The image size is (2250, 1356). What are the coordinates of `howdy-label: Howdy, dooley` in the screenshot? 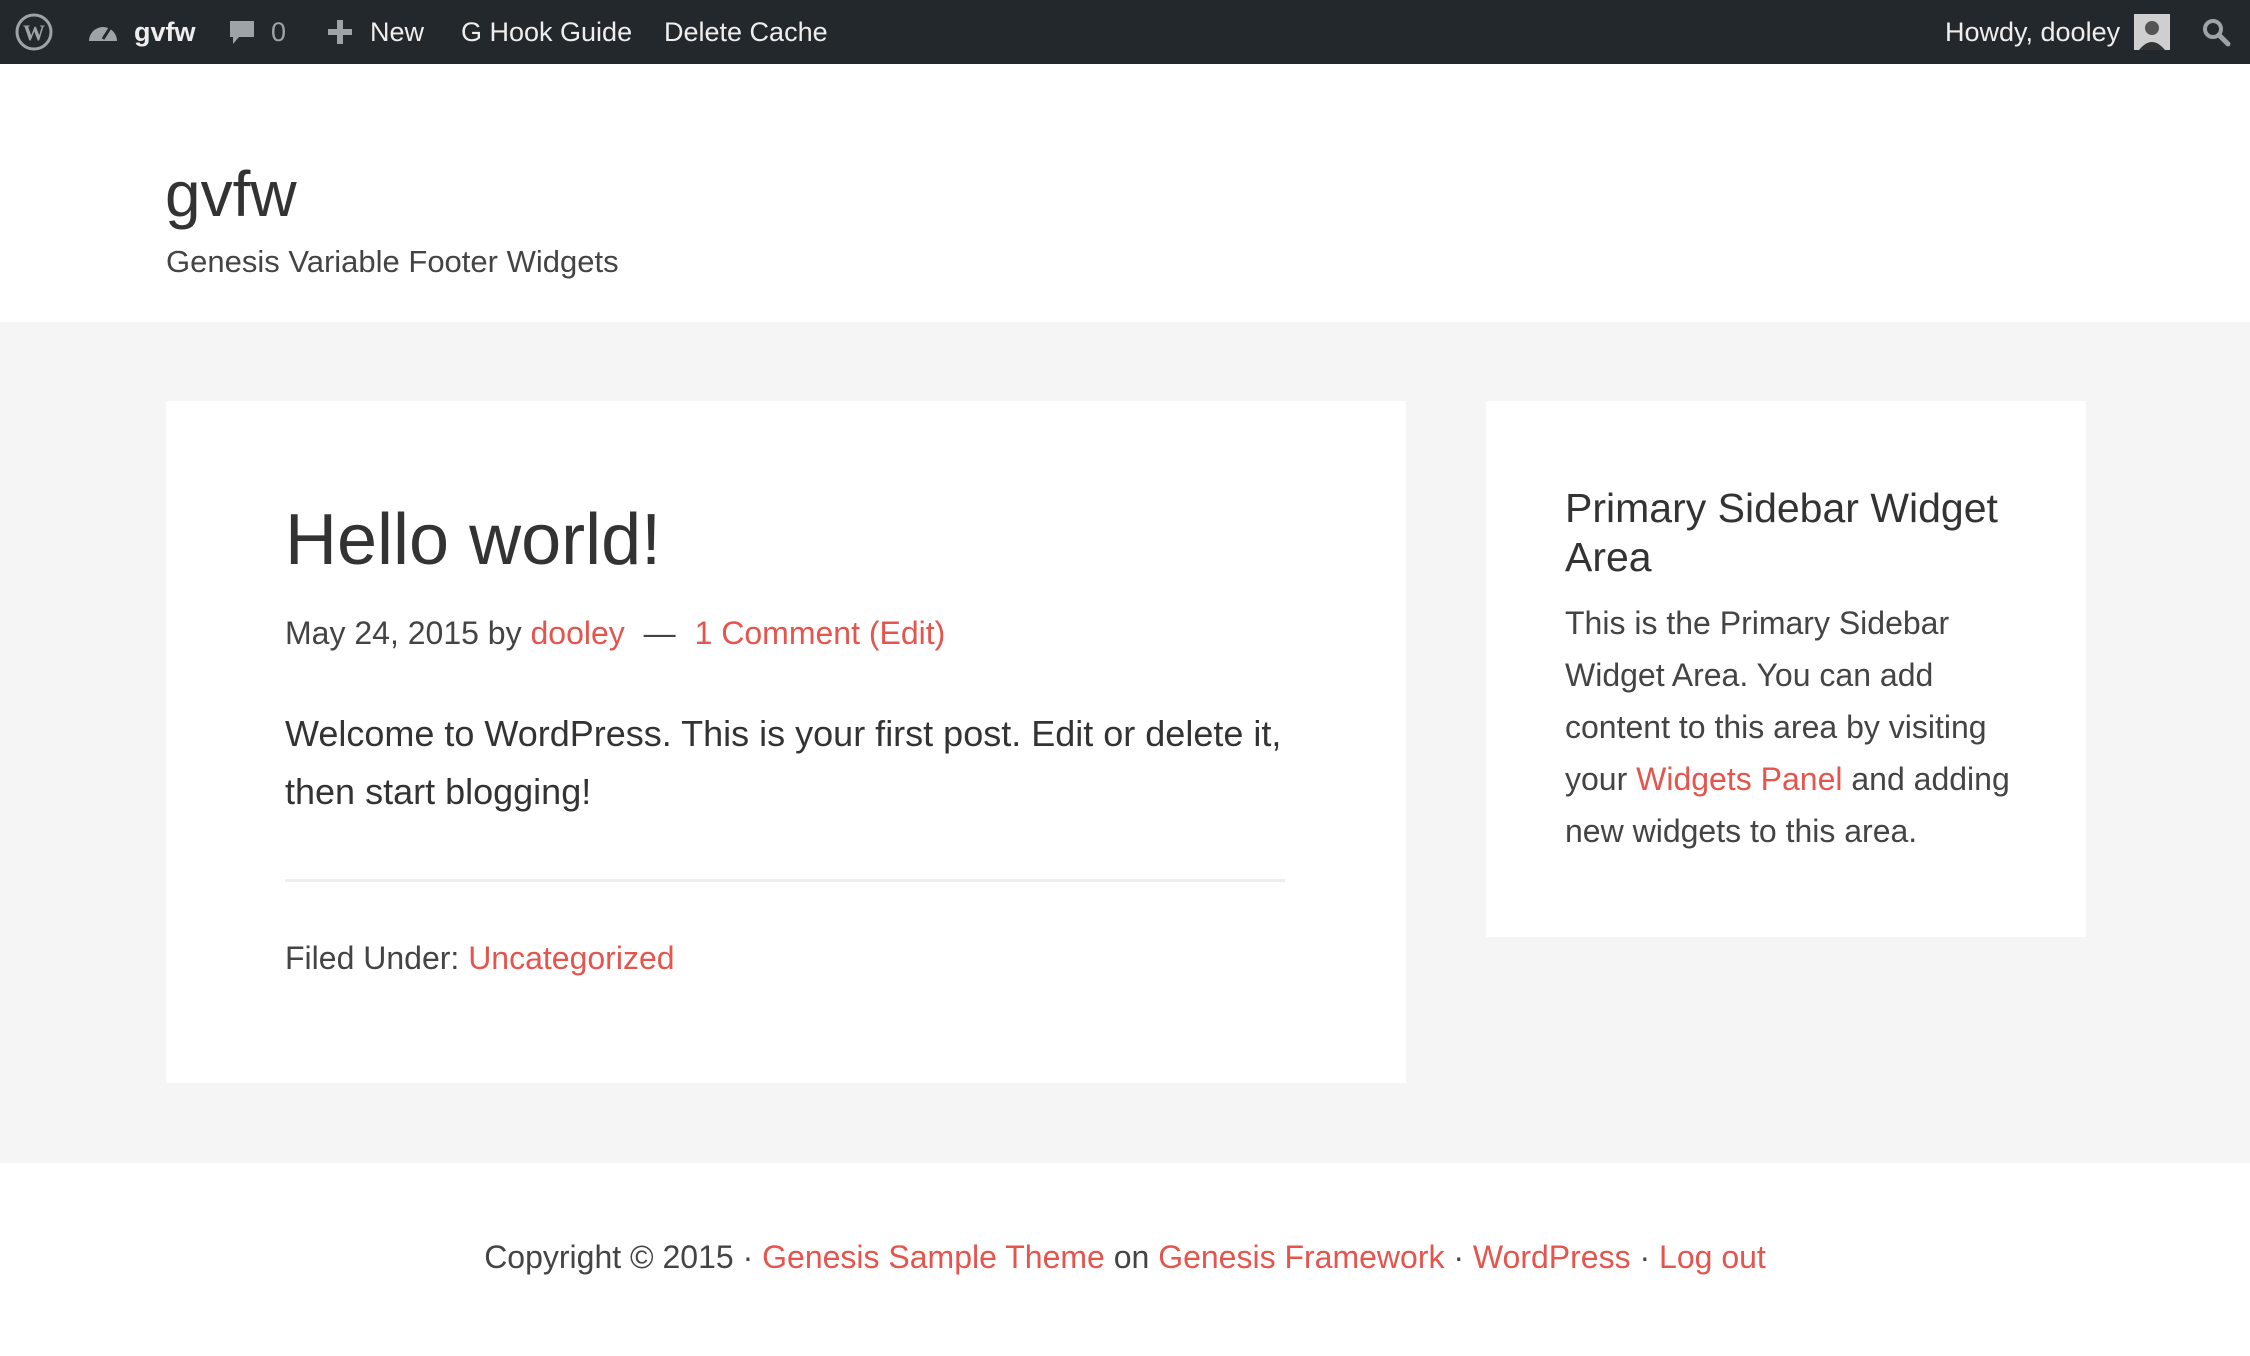 It's located at (2033, 31).